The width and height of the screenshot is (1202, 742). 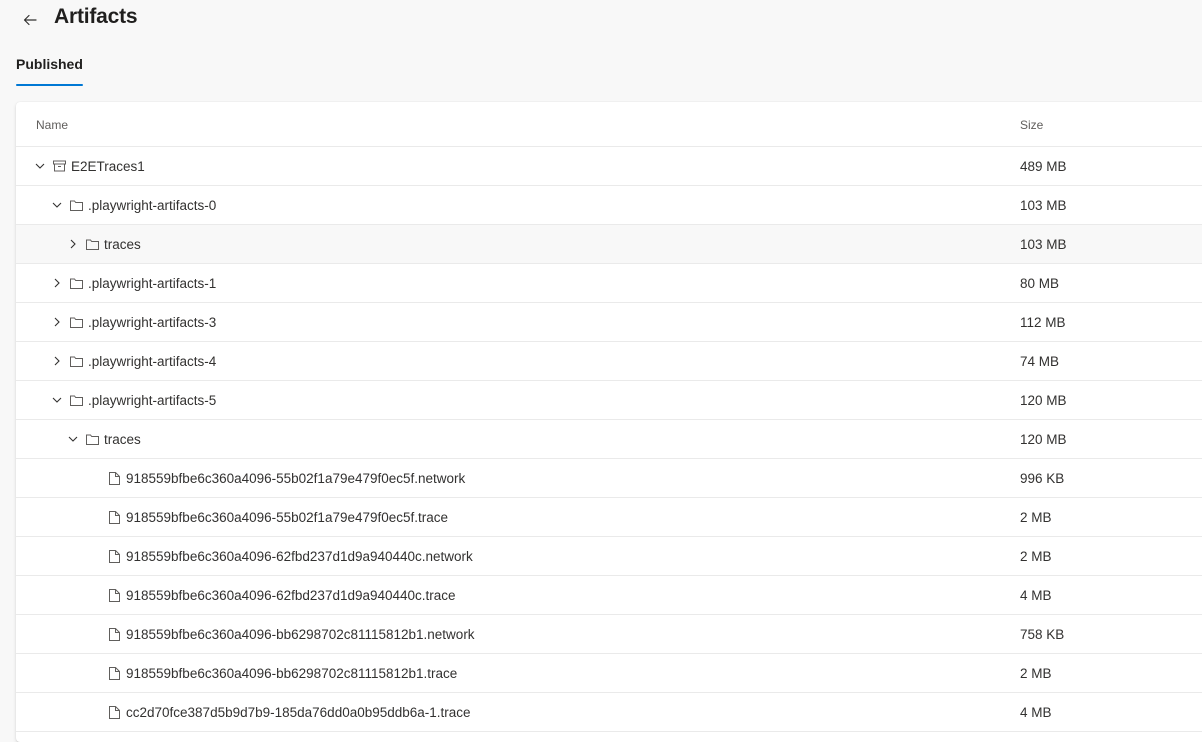 What do you see at coordinates (152, 205) in the screenshot?
I see `row-name: .playwright-artifacts-0` at bounding box center [152, 205].